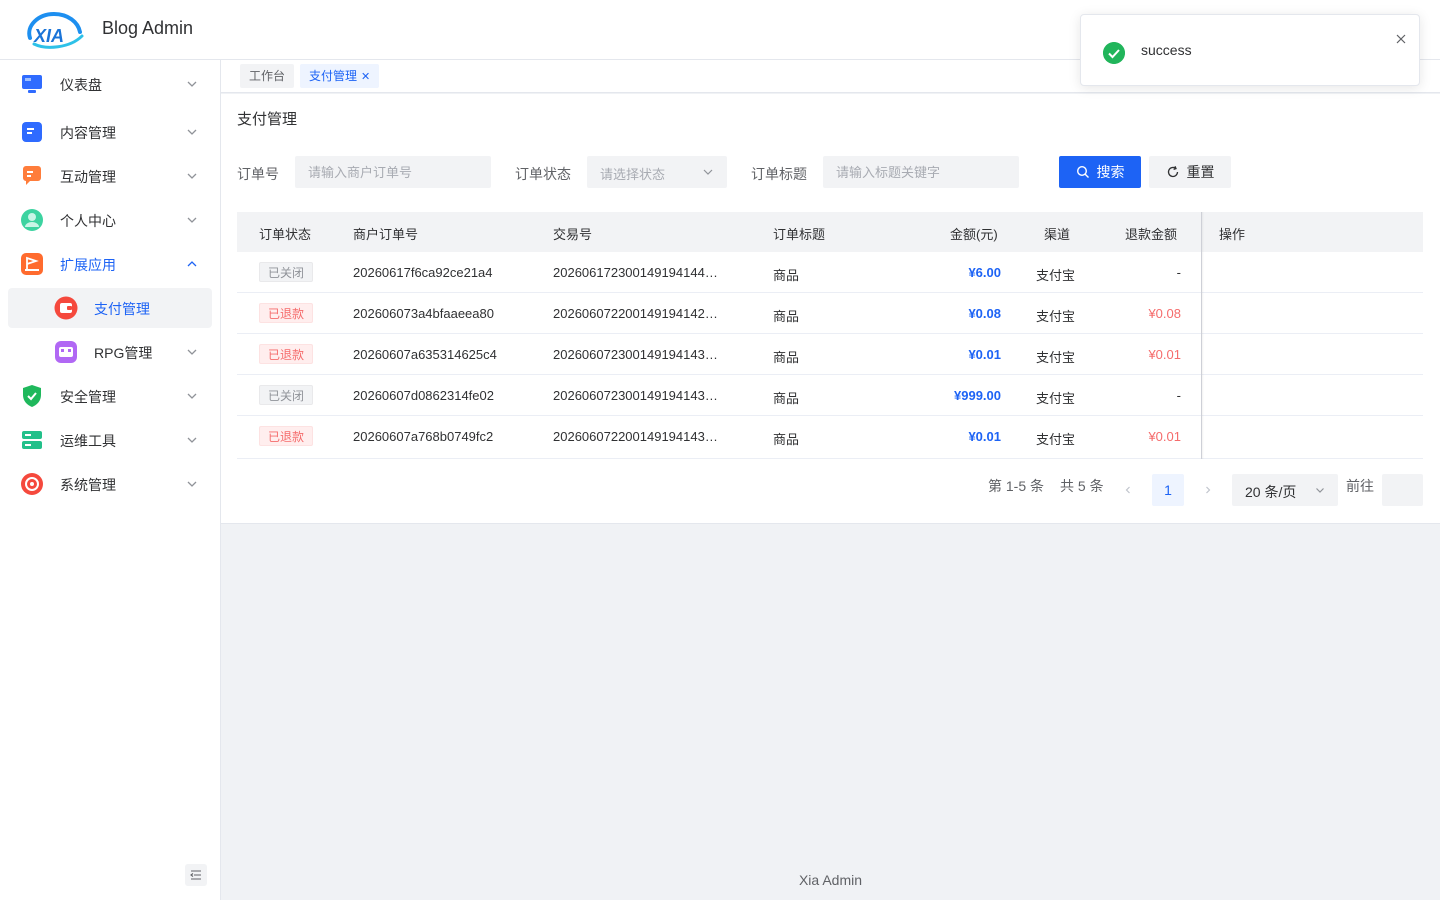  Describe the element at coordinates (66, 352) in the screenshot. I see `game-icon` at that location.